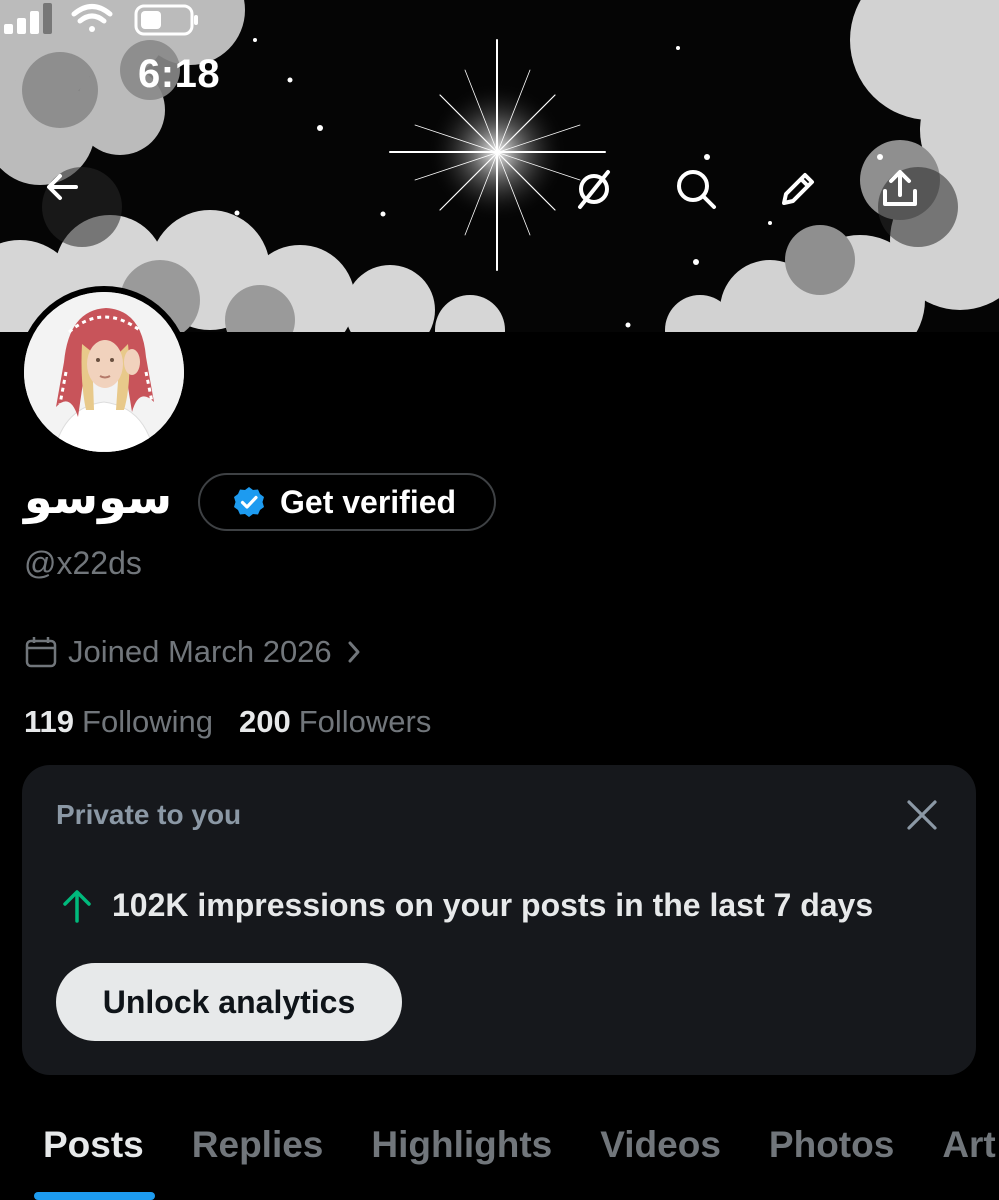 The height and width of the screenshot is (1200, 999). What do you see at coordinates (92, 18) in the screenshot?
I see `wifi-icon` at bounding box center [92, 18].